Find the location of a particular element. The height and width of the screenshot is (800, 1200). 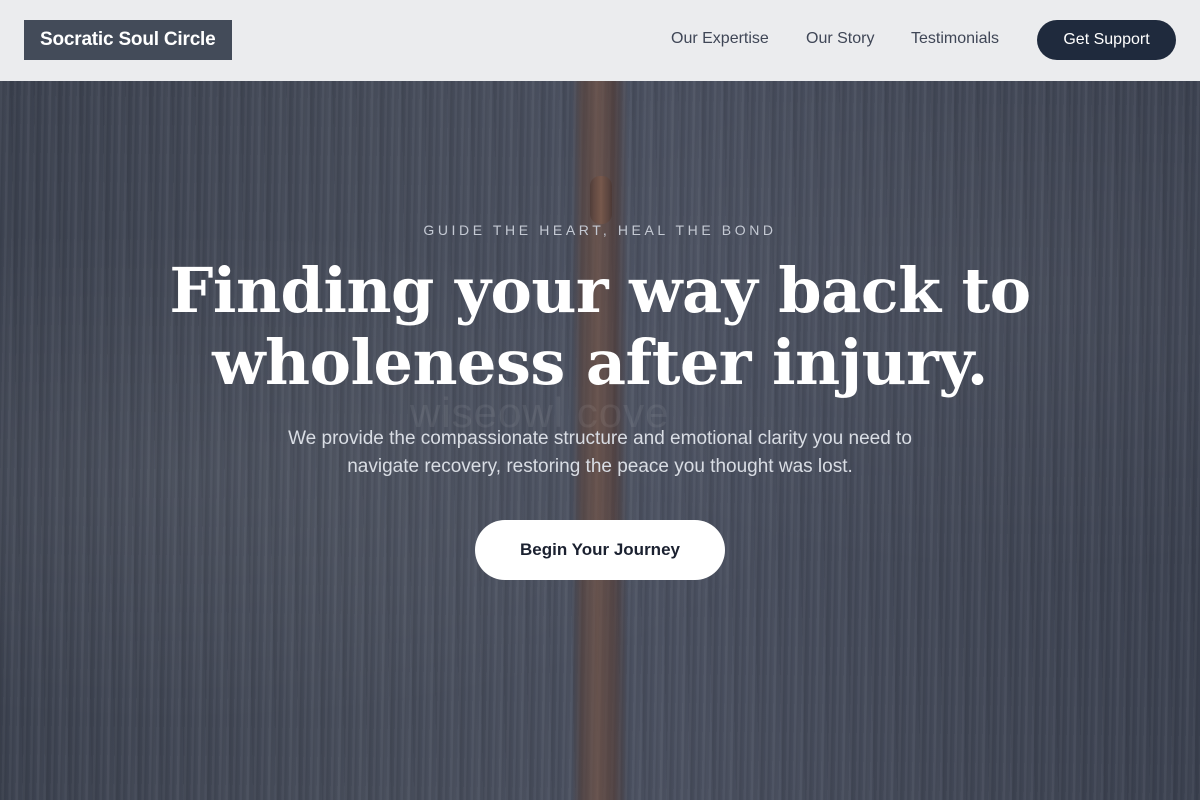

hero-headline-line-2: wholeness after injury. is located at coordinates (600, 362).